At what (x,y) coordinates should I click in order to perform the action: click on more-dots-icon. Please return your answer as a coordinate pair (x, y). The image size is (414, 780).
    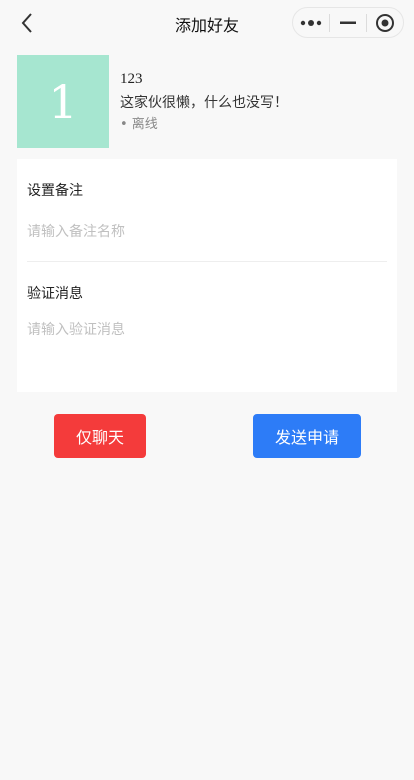
    Looking at the image, I should click on (311, 22).